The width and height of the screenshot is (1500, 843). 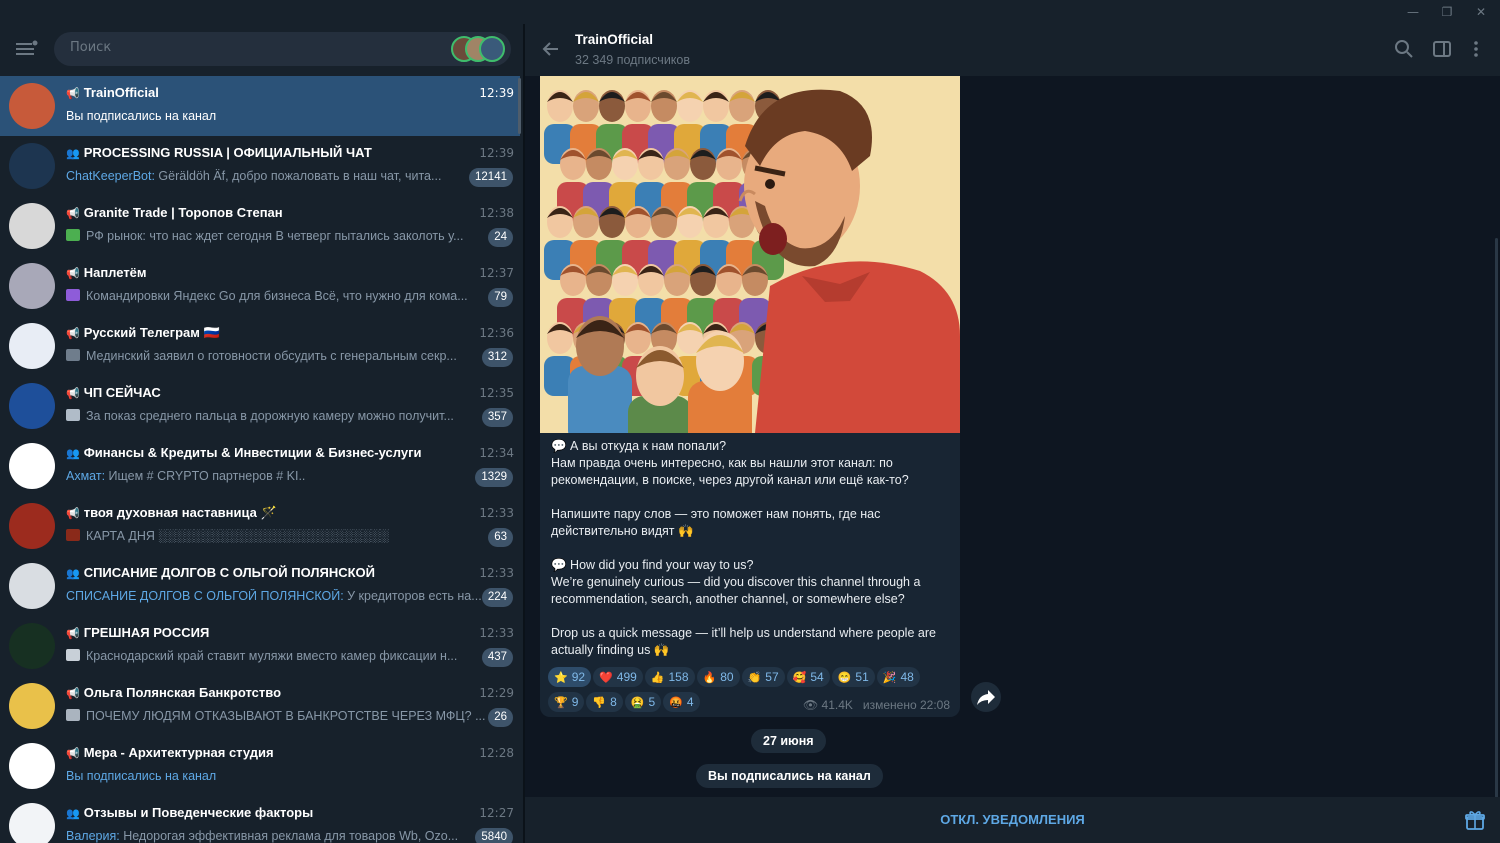 I want to click on chat-time: 12:34, so click(x=496, y=453).